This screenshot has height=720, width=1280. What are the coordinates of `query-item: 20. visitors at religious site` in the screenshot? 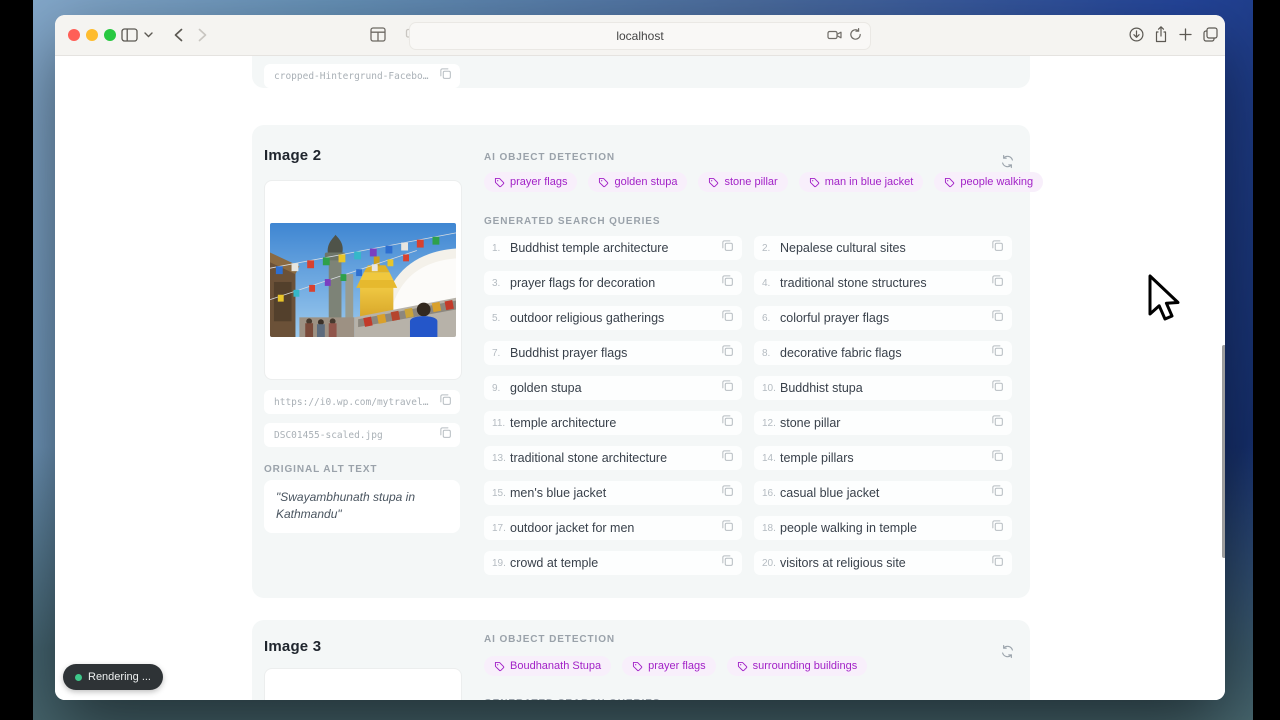 It's located at (883, 563).